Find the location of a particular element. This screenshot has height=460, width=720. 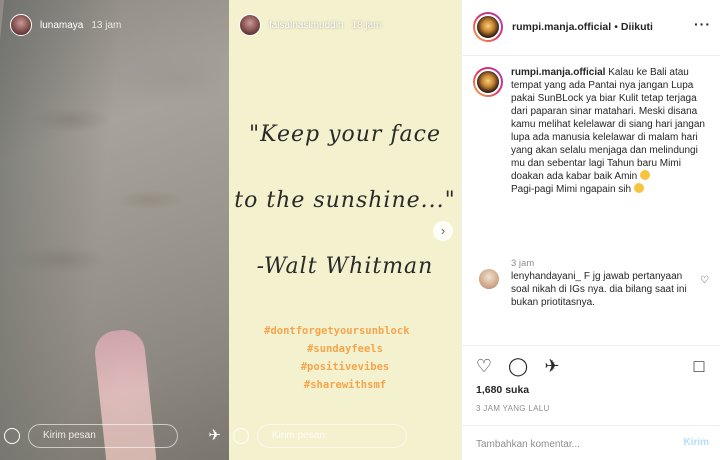

follow-status: Diikuti is located at coordinates (637, 27).